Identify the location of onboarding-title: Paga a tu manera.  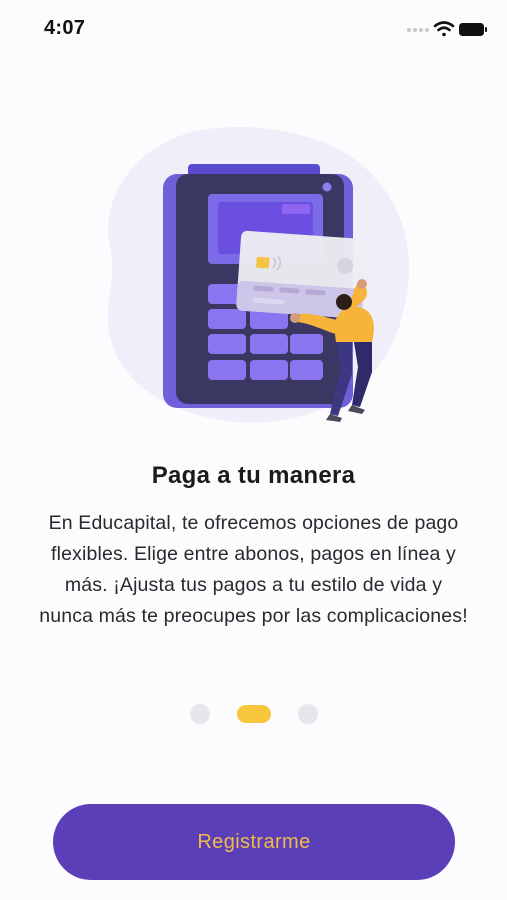
(253, 475).